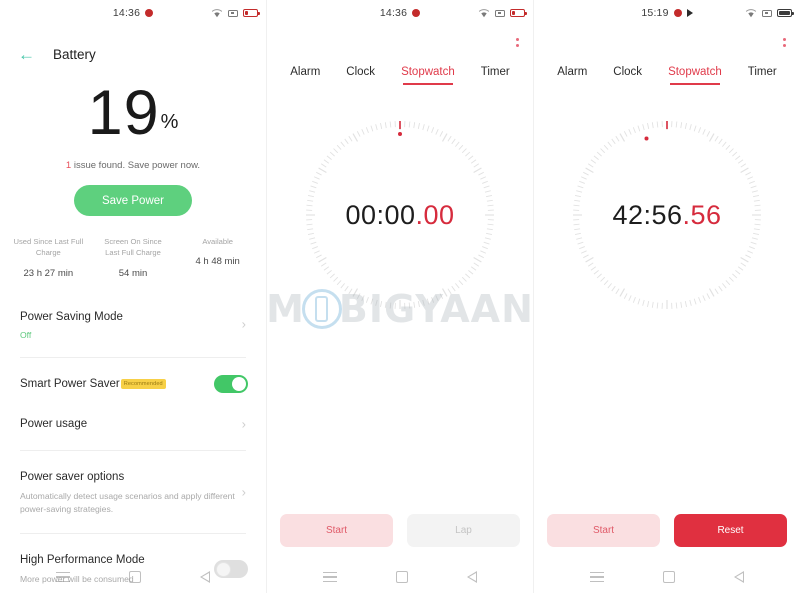 The width and height of the screenshot is (800, 593). What do you see at coordinates (72, 476) in the screenshot?
I see `row-title: Power saver options` at bounding box center [72, 476].